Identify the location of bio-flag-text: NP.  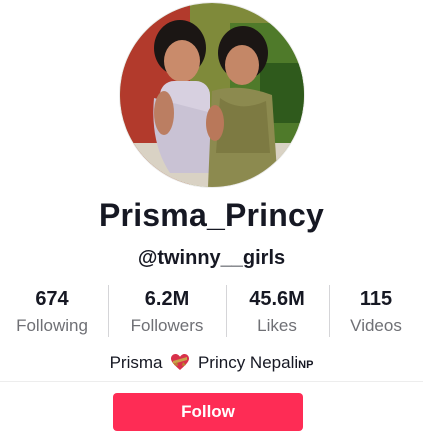
(306, 365).